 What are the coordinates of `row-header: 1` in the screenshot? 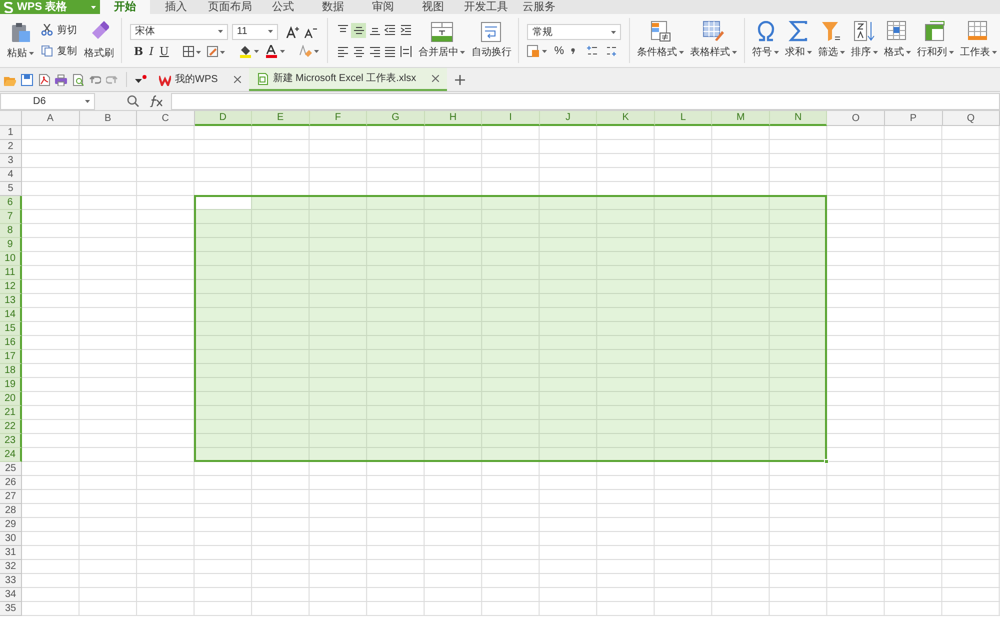 It's located at (11, 133).